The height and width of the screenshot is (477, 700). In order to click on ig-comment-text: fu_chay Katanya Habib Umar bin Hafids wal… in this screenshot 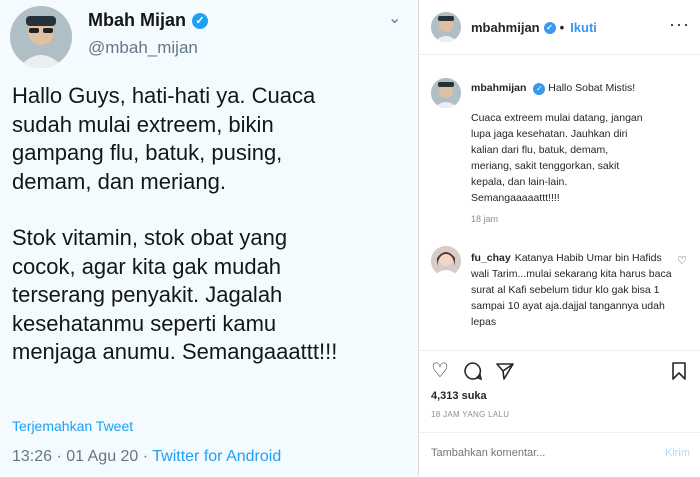, I will do `click(573, 290)`.